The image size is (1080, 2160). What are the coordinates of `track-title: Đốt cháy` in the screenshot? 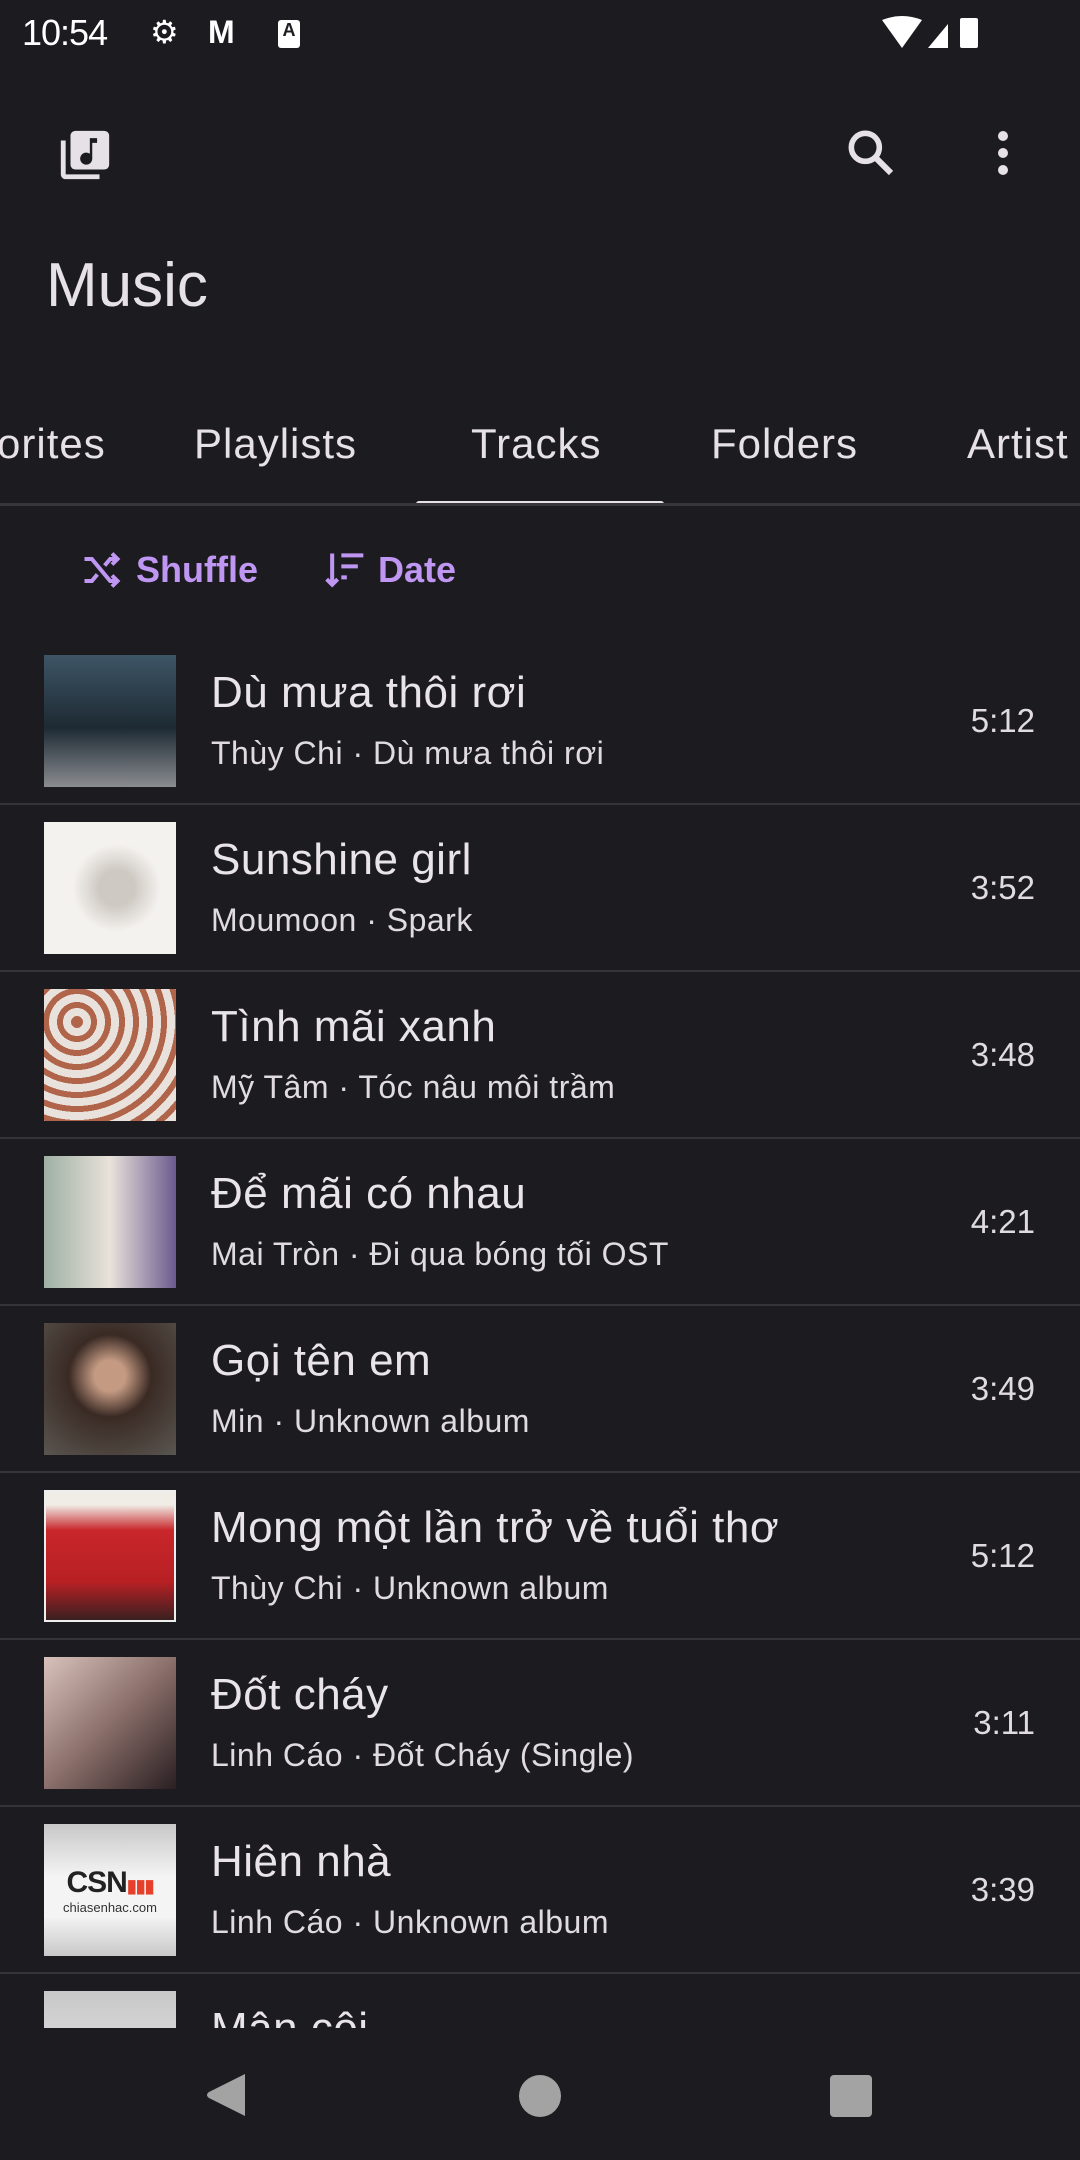 It's located at (300, 1694).